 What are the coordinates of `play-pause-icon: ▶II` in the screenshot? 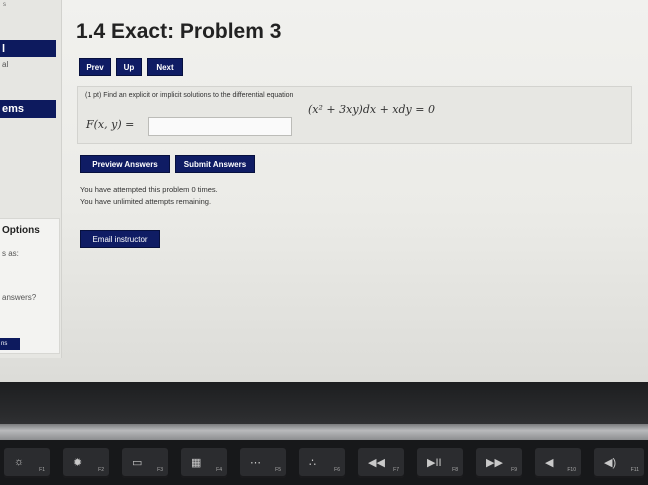 It's located at (434, 463).